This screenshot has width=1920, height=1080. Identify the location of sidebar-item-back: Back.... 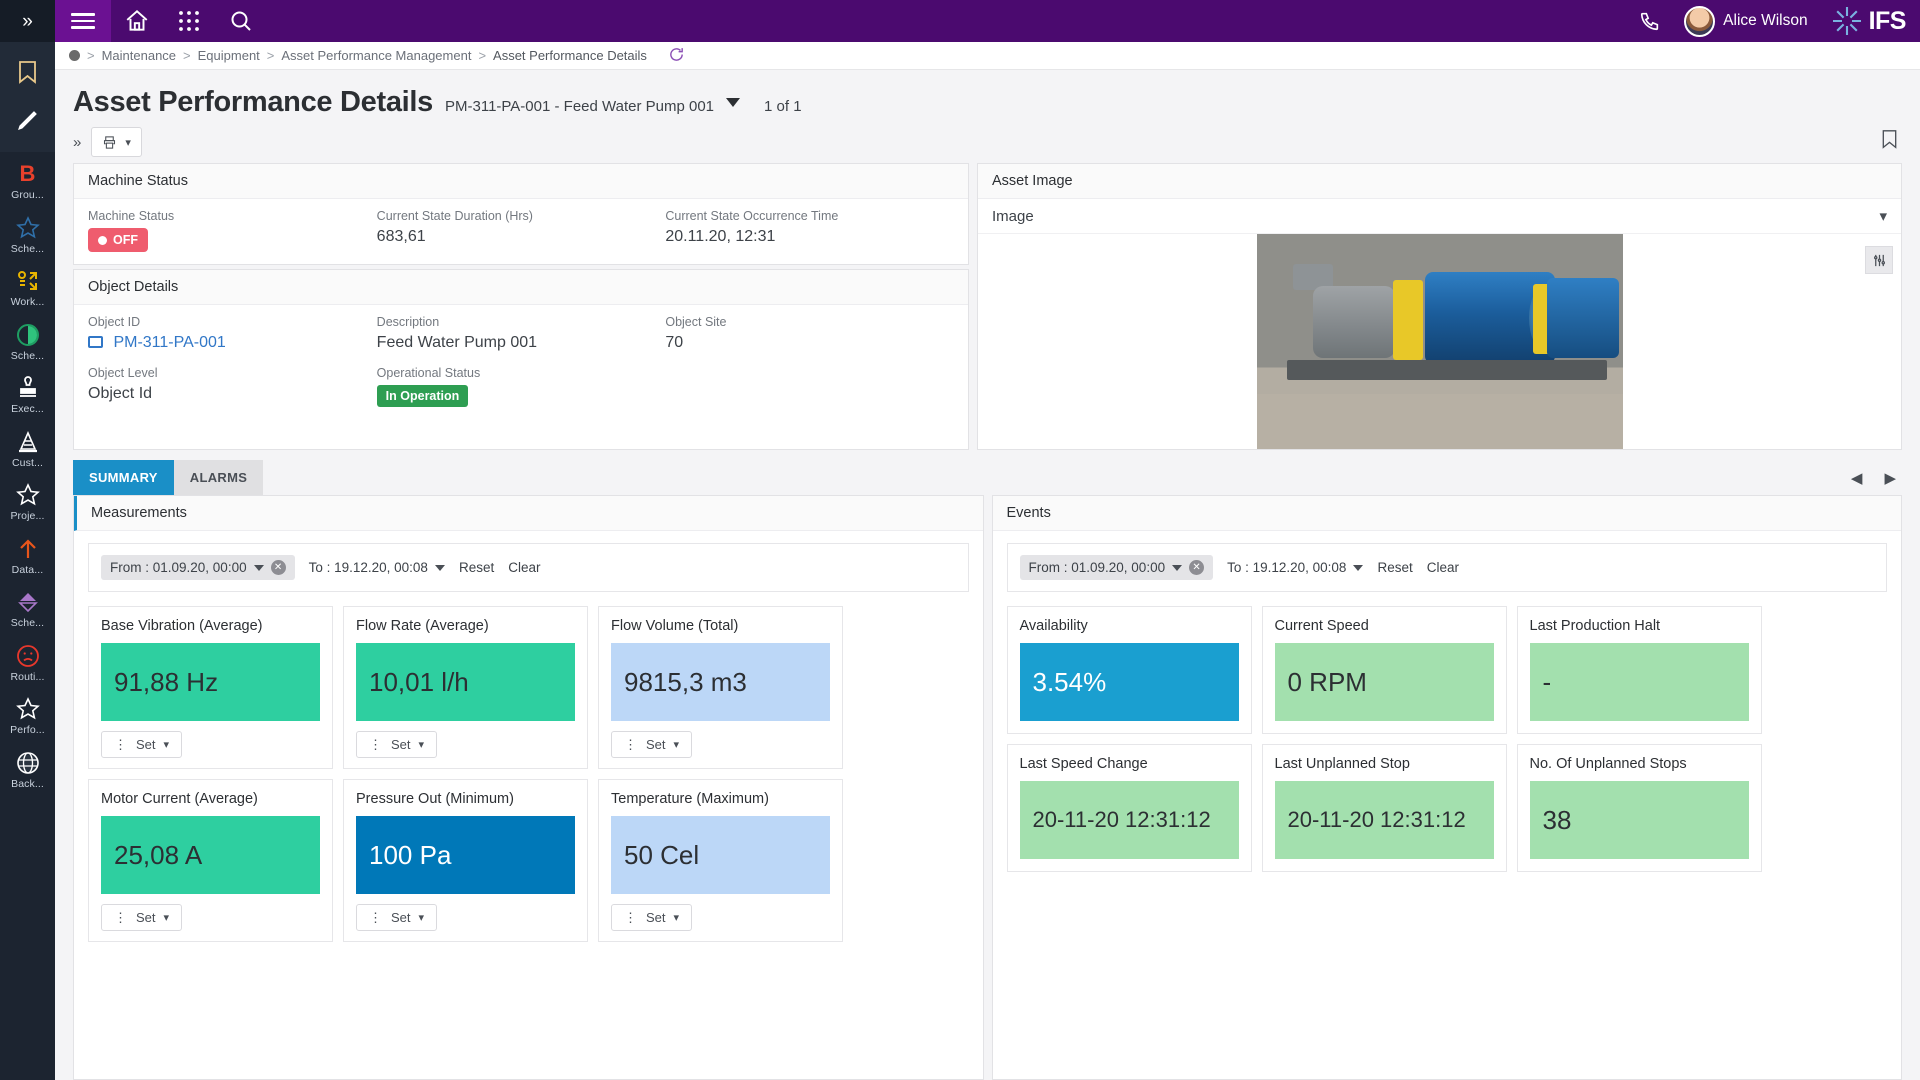
(27, 768).